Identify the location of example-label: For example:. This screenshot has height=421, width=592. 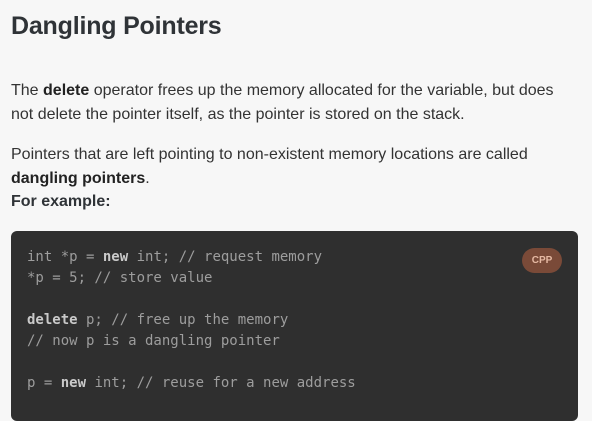
(61, 201).